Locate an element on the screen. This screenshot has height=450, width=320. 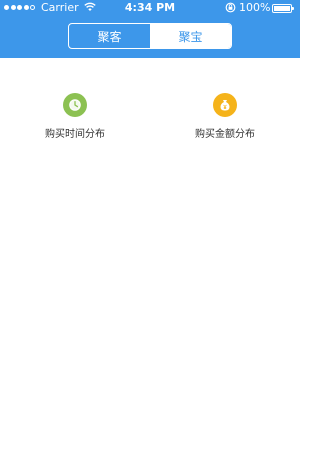
purchase-time-distribution-item: 购买时间分布 is located at coordinates (75, 116).